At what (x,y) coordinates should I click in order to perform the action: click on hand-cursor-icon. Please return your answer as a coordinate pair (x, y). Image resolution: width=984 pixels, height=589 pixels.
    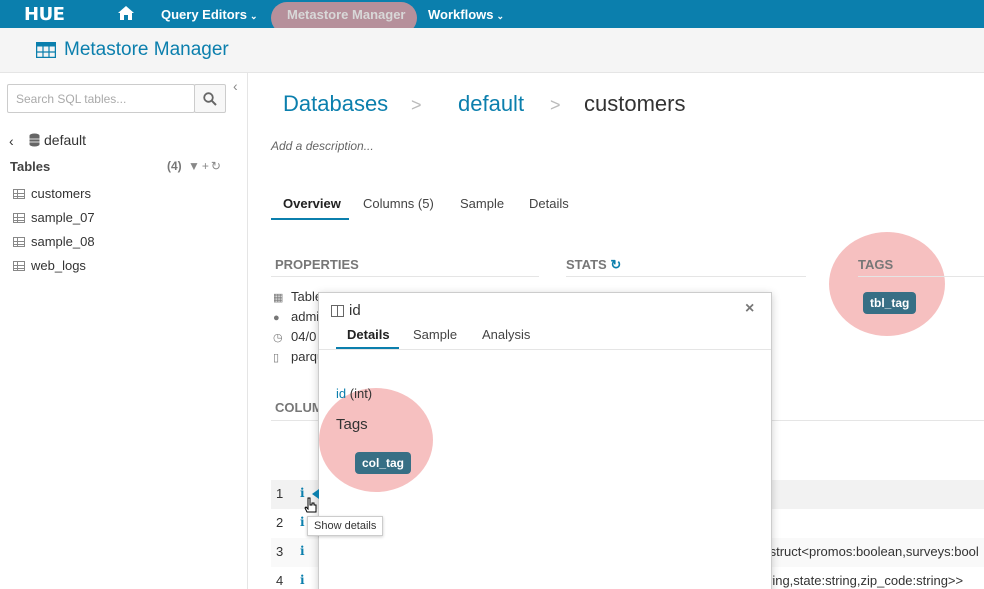
    Looking at the image, I should click on (310, 505).